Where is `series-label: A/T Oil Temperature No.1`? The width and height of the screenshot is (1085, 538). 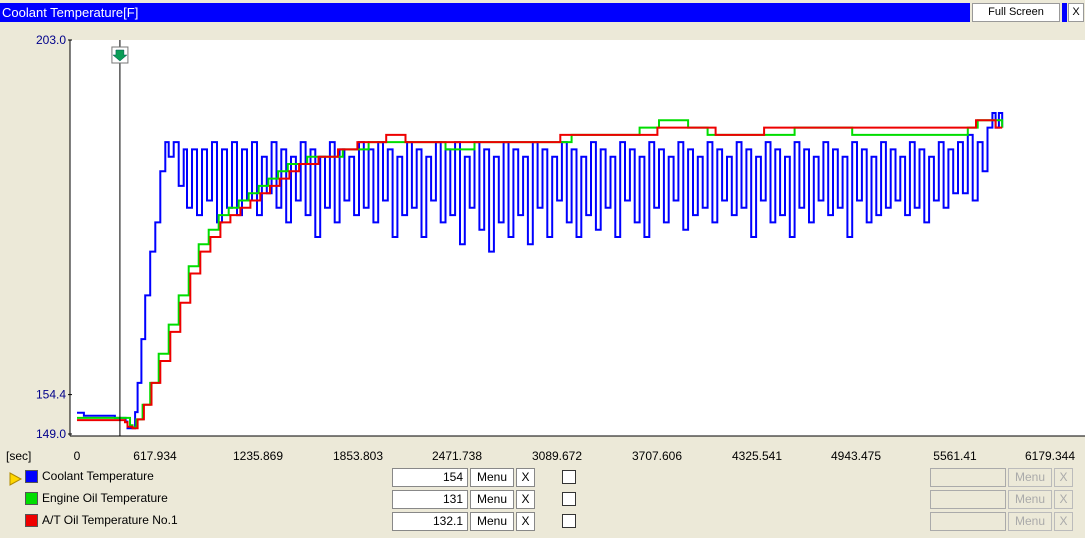
series-label: A/T Oil Temperature No.1 is located at coordinates (110, 520).